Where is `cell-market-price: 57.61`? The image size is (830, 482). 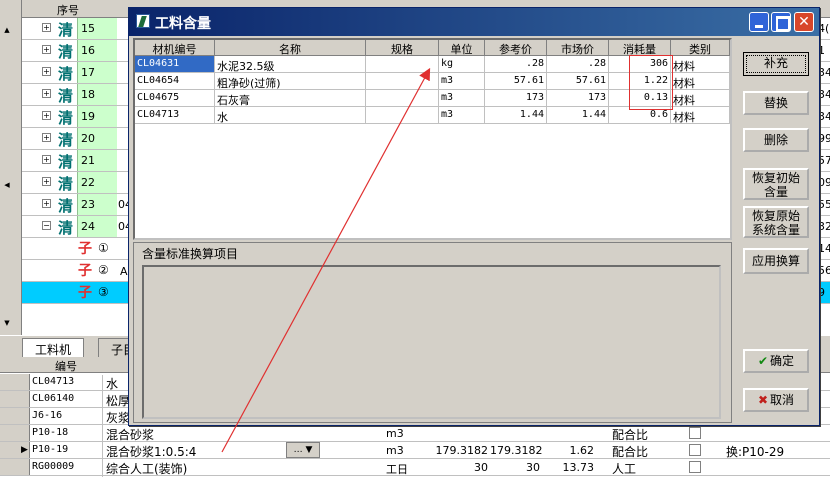
cell-market-price: 57.61 is located at coordinates (578, 81).